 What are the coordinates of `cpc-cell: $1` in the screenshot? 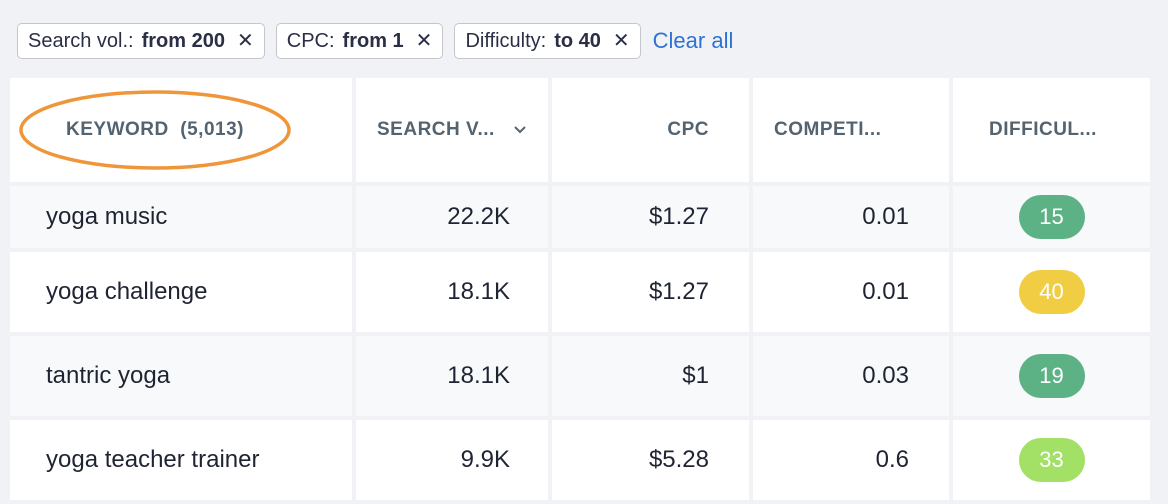 It's located at (650, 376).